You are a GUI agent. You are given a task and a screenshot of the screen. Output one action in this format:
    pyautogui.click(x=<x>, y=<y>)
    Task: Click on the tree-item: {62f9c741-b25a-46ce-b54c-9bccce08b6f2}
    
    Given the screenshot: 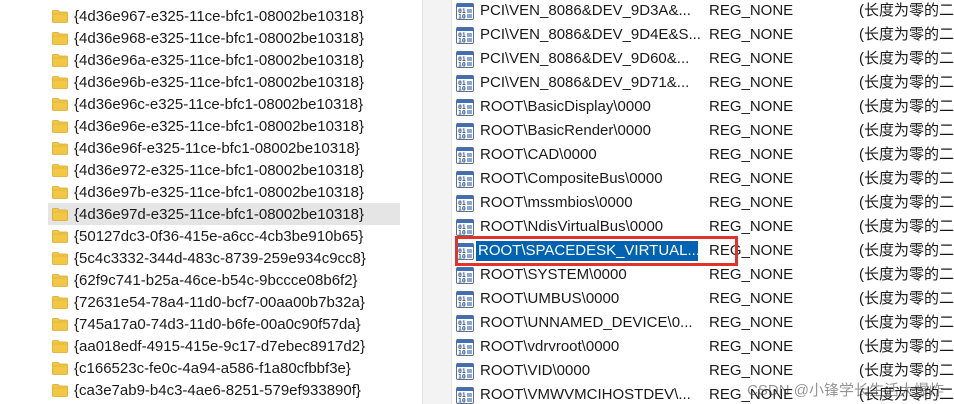 What is the action you would take?
    pyautogui.click(x=224, y=280)
    